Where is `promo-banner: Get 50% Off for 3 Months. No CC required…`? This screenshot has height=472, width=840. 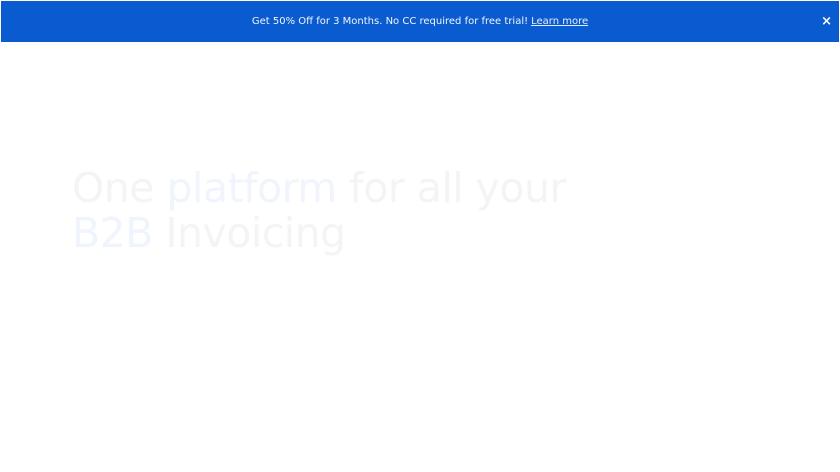
promo-banner: Get 50% Off for 3 Months. No CC required… is located at coordinates (420, 21).